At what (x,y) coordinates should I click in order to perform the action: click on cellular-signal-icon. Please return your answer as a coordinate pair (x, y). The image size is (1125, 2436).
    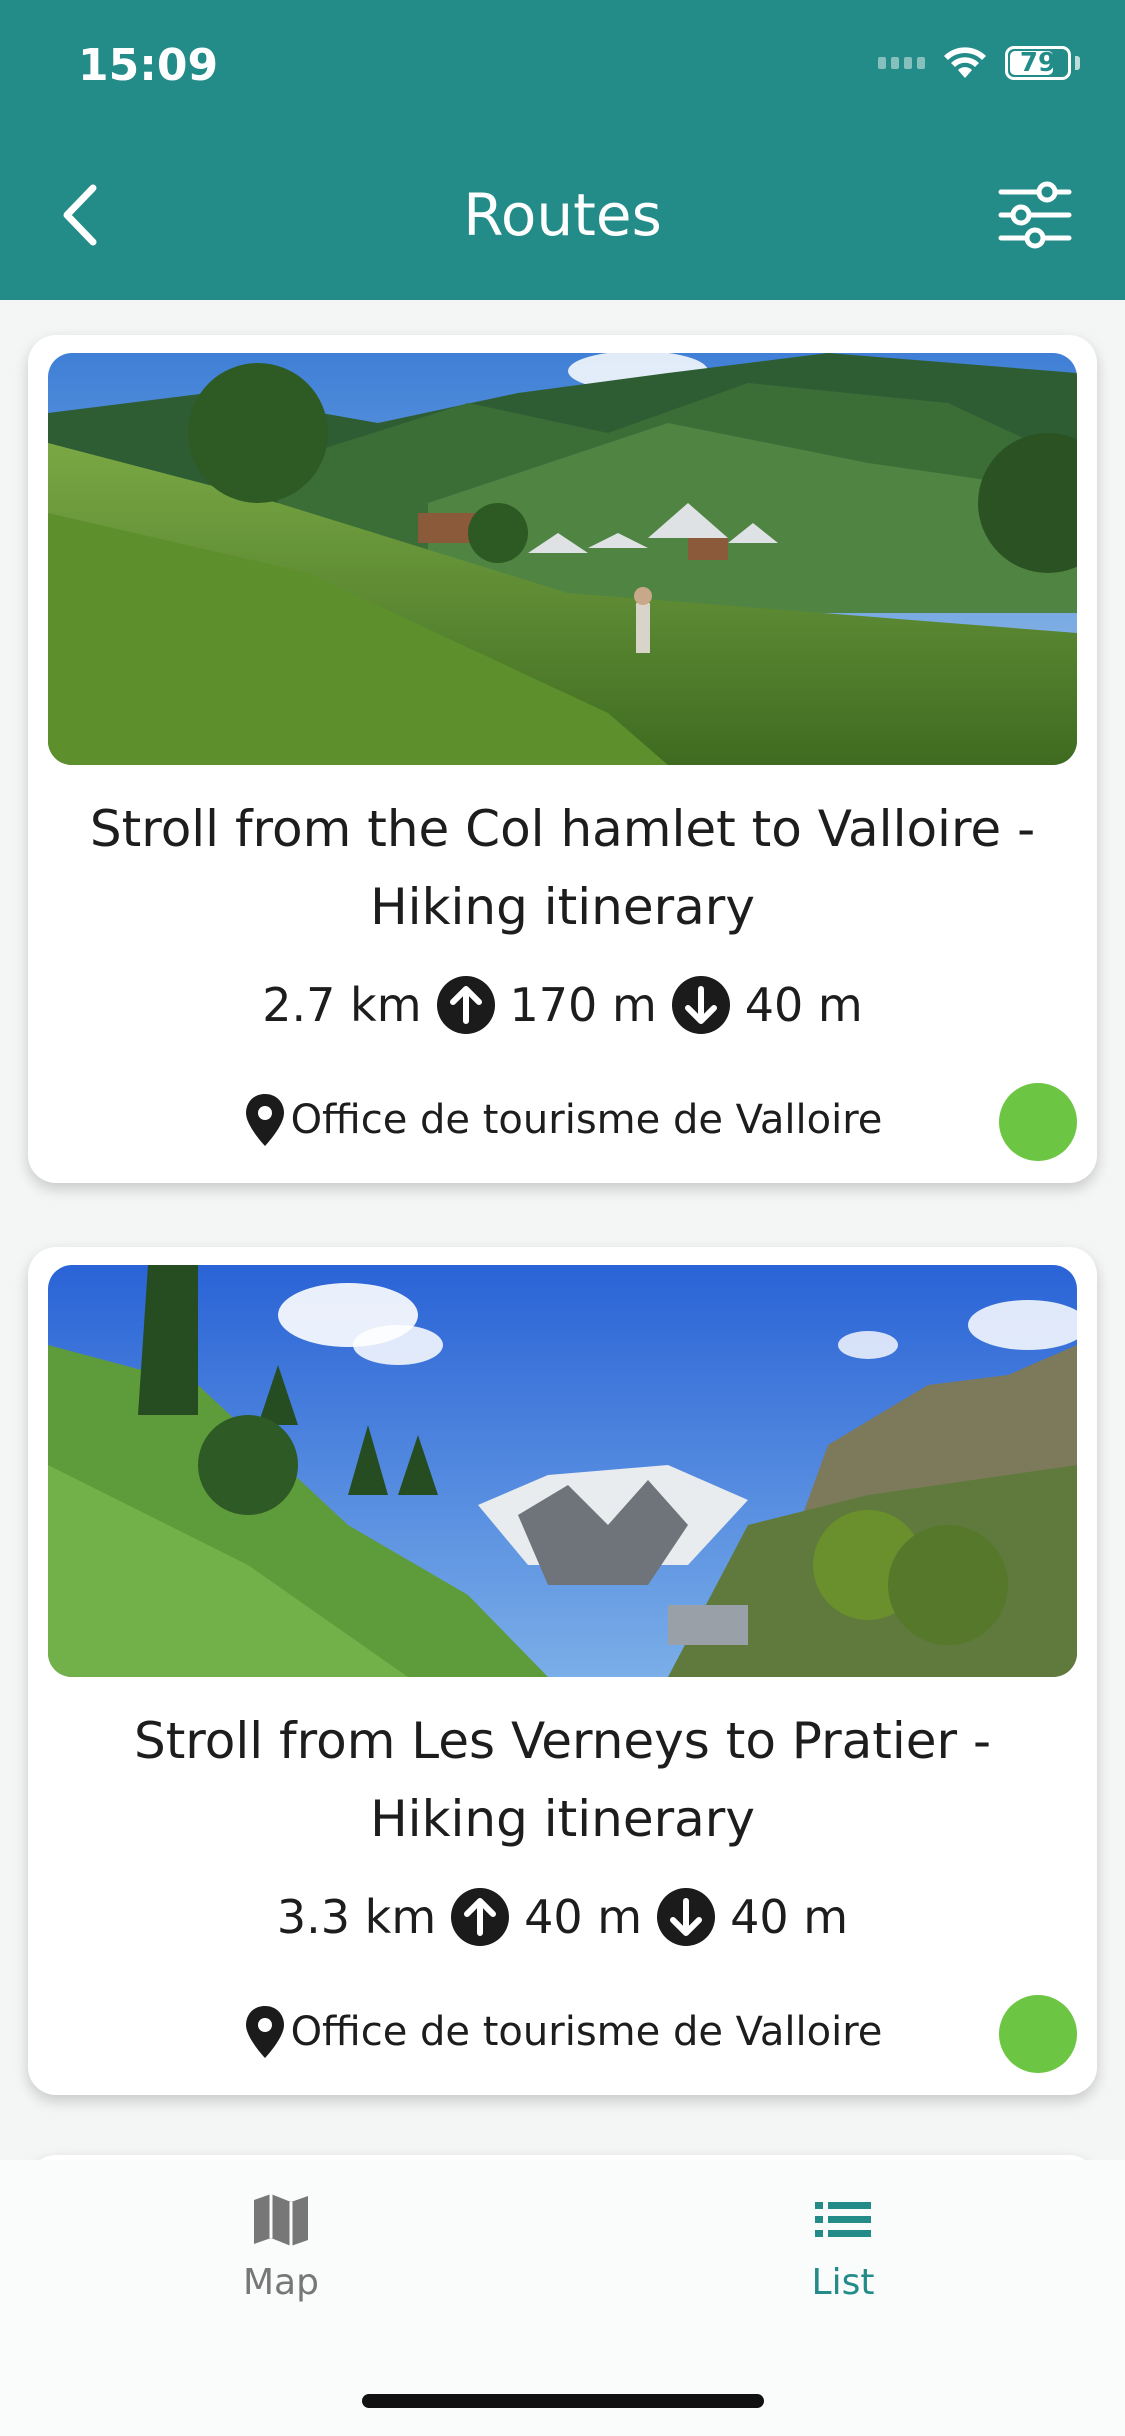
    Looking at the image, I should click on (901, 63).